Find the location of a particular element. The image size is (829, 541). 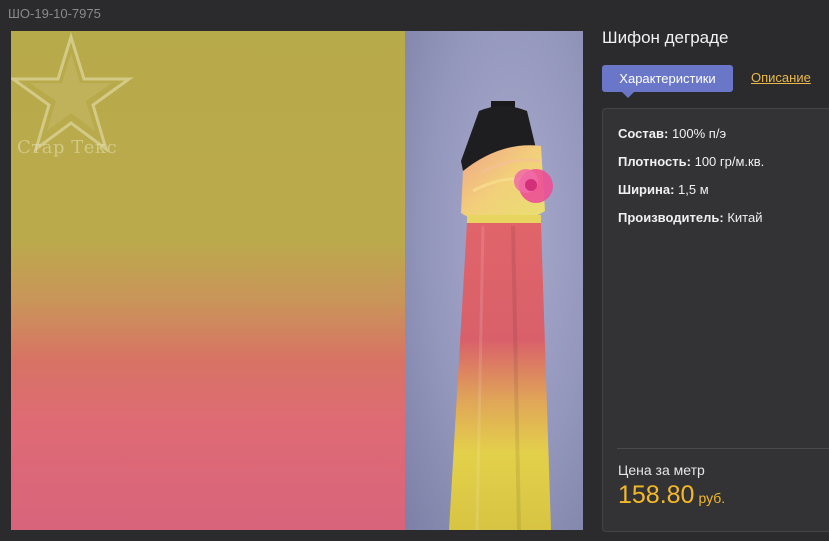

tab-characteristics: Характеристики is located at coordinates (667, 81).